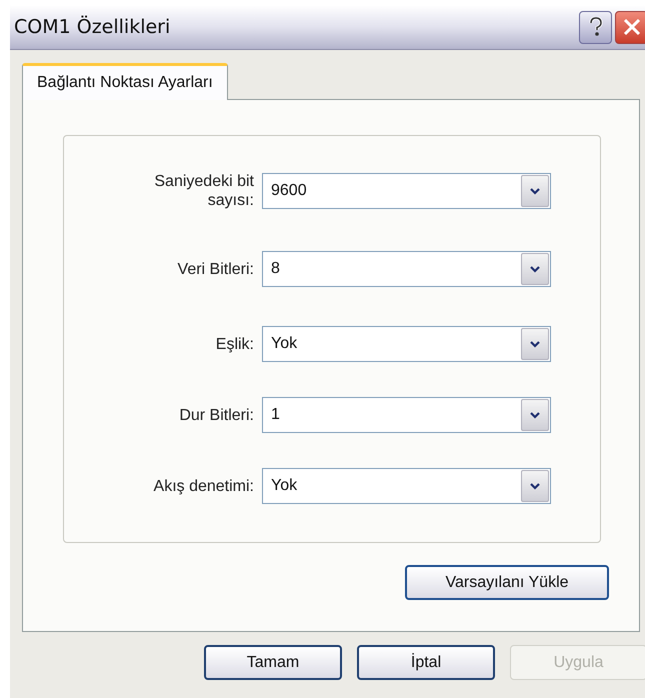 The height and width of the screenshot is (698, 645). What do you see at coordinates (203, 191) in the screenshot?
I see `field-label: Saniyedeki bit sayısı:` at bounding box center [203, 191].